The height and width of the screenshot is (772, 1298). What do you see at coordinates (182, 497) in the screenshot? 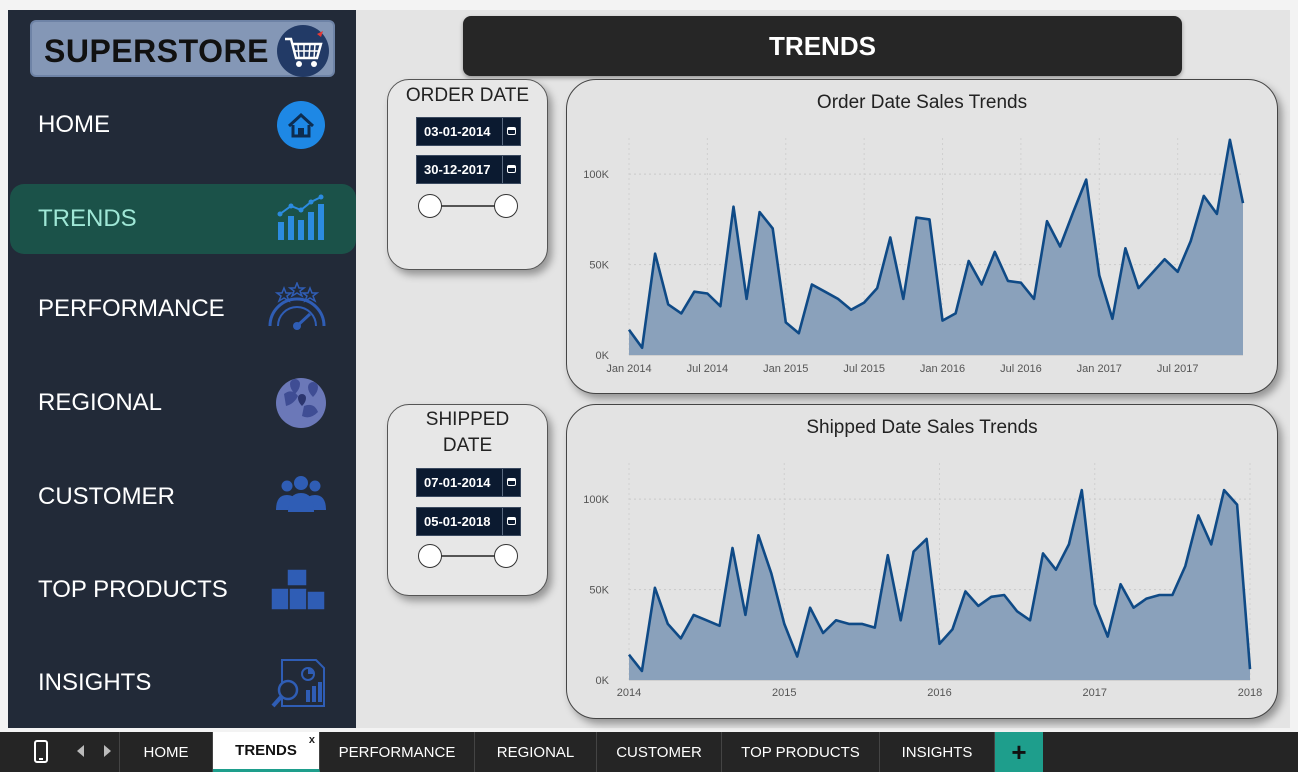
I see `sidebar-item-customer: CUSTOMER` at bounding box center [182, 497].